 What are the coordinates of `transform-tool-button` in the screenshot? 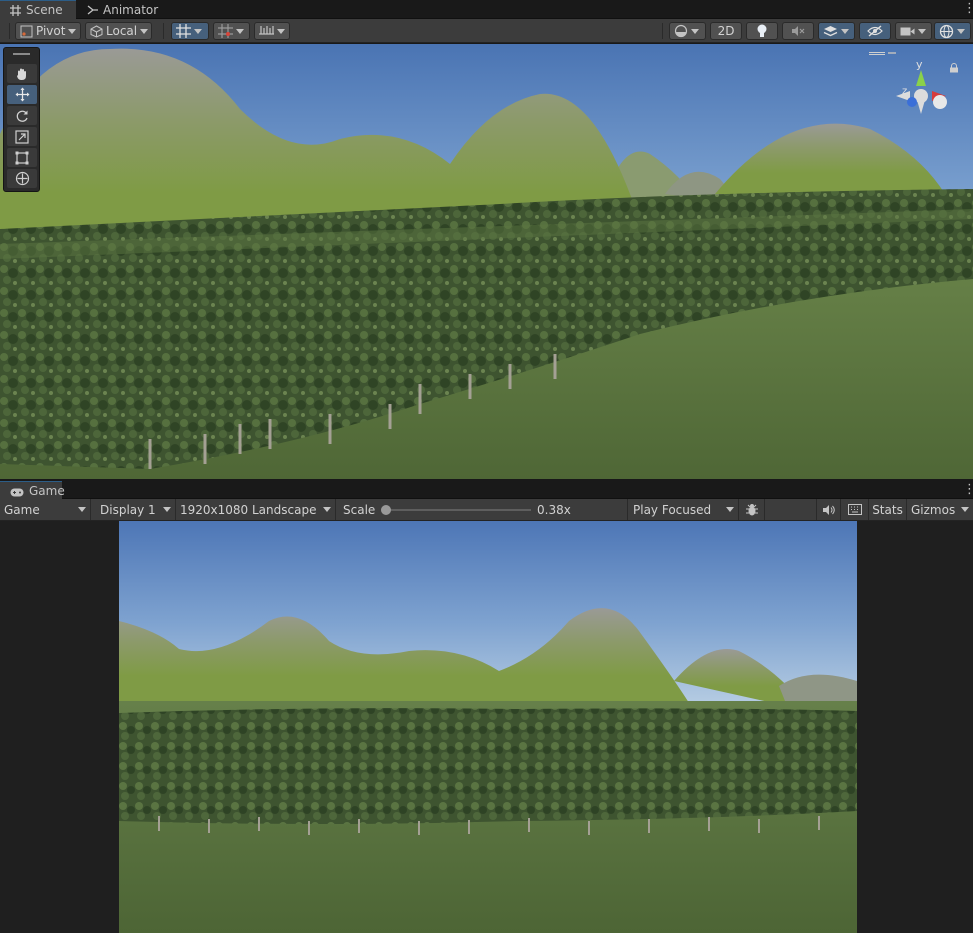 It's located at (22, 178).